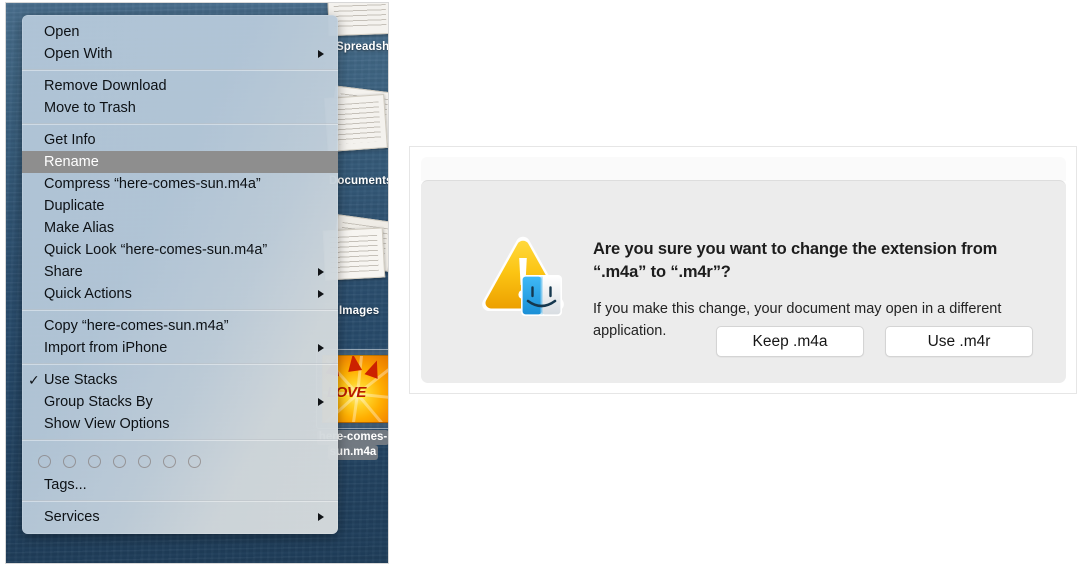  Describe the element at coordinates (180, 54) in the screenshot. I see `menu-item-open-with: Open With` at that location.